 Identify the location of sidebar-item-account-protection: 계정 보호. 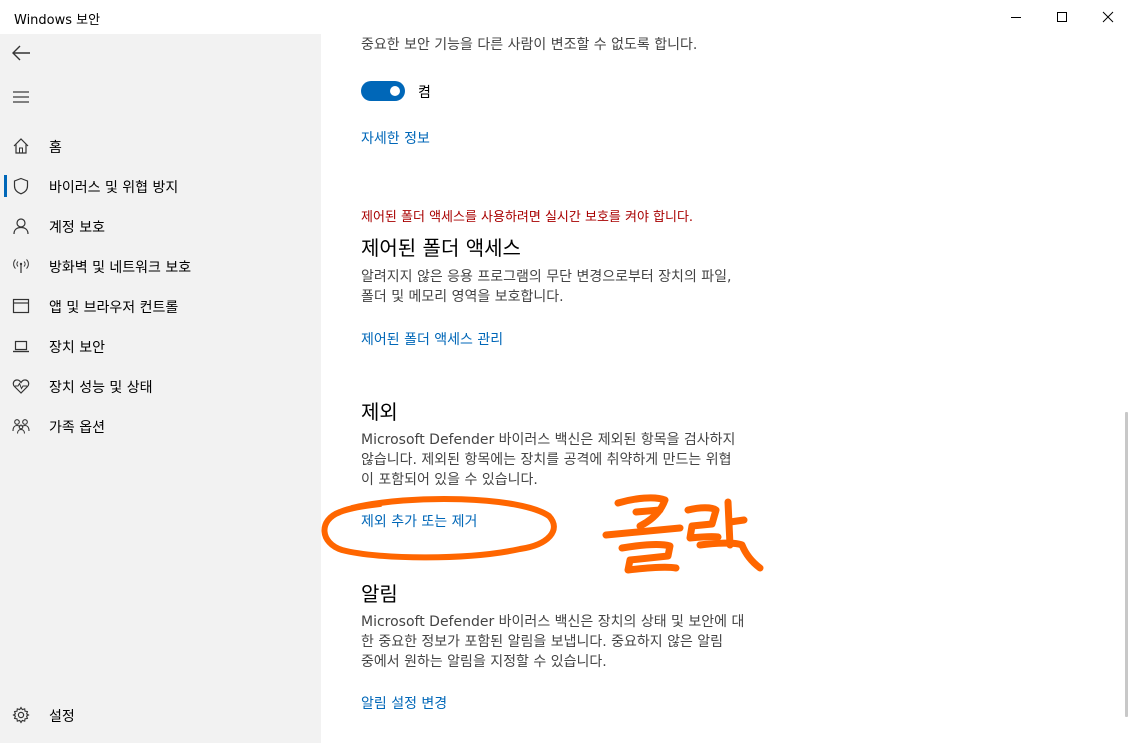
(160, 226).